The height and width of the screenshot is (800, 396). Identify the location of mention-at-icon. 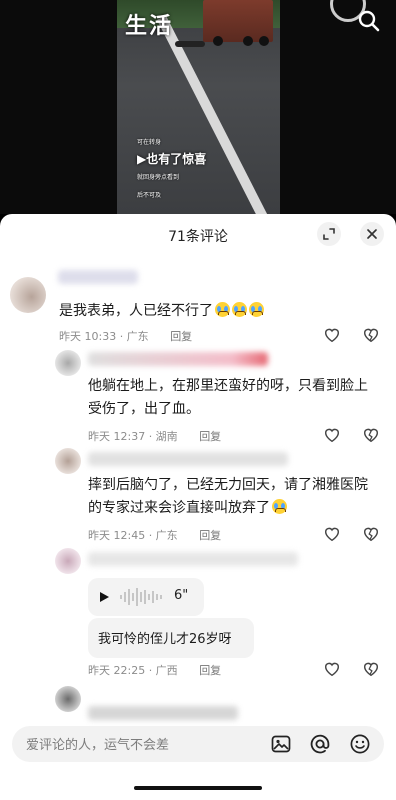
(320, 744).